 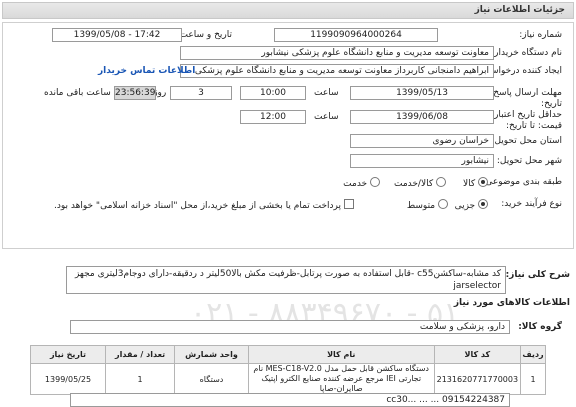 What do you see at coordinates (348, 204) in the screenshot?
I see `checkbox-icon` at bounding box center [348, 204].